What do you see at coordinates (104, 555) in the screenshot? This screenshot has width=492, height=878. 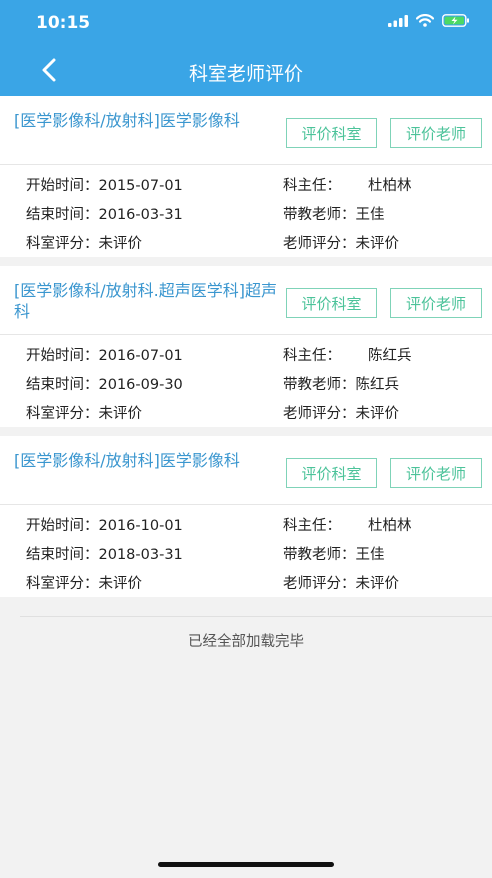 I see `end-date: 结束时间：2018-03-31` at bounding box center [104, 555].